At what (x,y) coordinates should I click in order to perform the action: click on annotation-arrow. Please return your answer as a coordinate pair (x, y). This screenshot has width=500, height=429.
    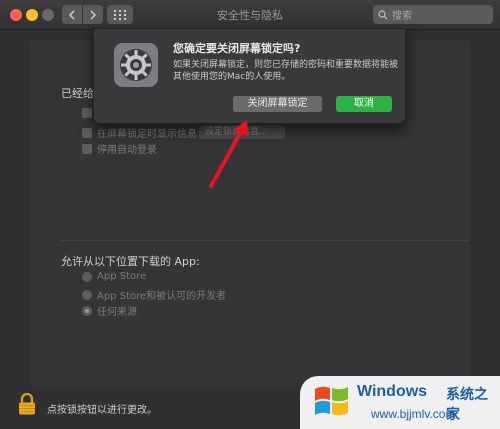
    Looking at the image, I should click on (228, 154).